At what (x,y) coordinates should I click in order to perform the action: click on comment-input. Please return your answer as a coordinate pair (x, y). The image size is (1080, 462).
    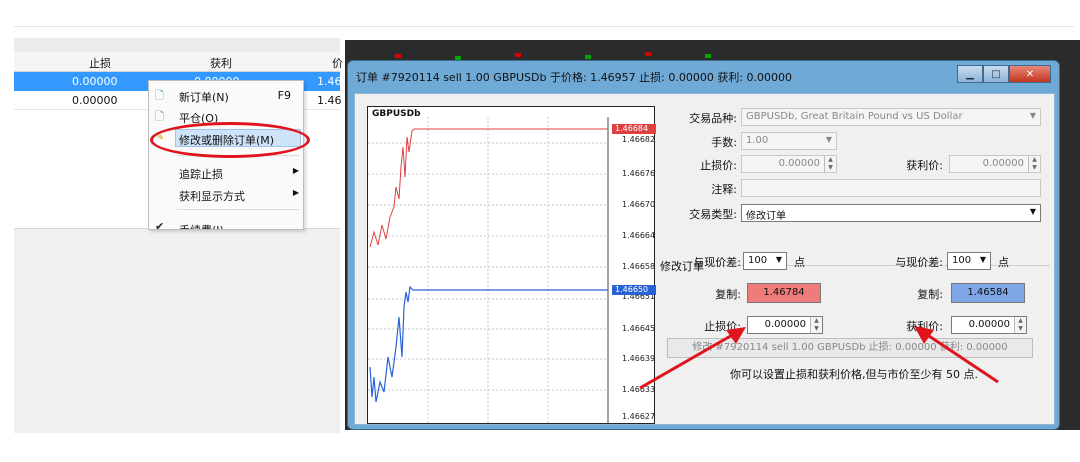
    Looking at the image, I should click on (891, 188).